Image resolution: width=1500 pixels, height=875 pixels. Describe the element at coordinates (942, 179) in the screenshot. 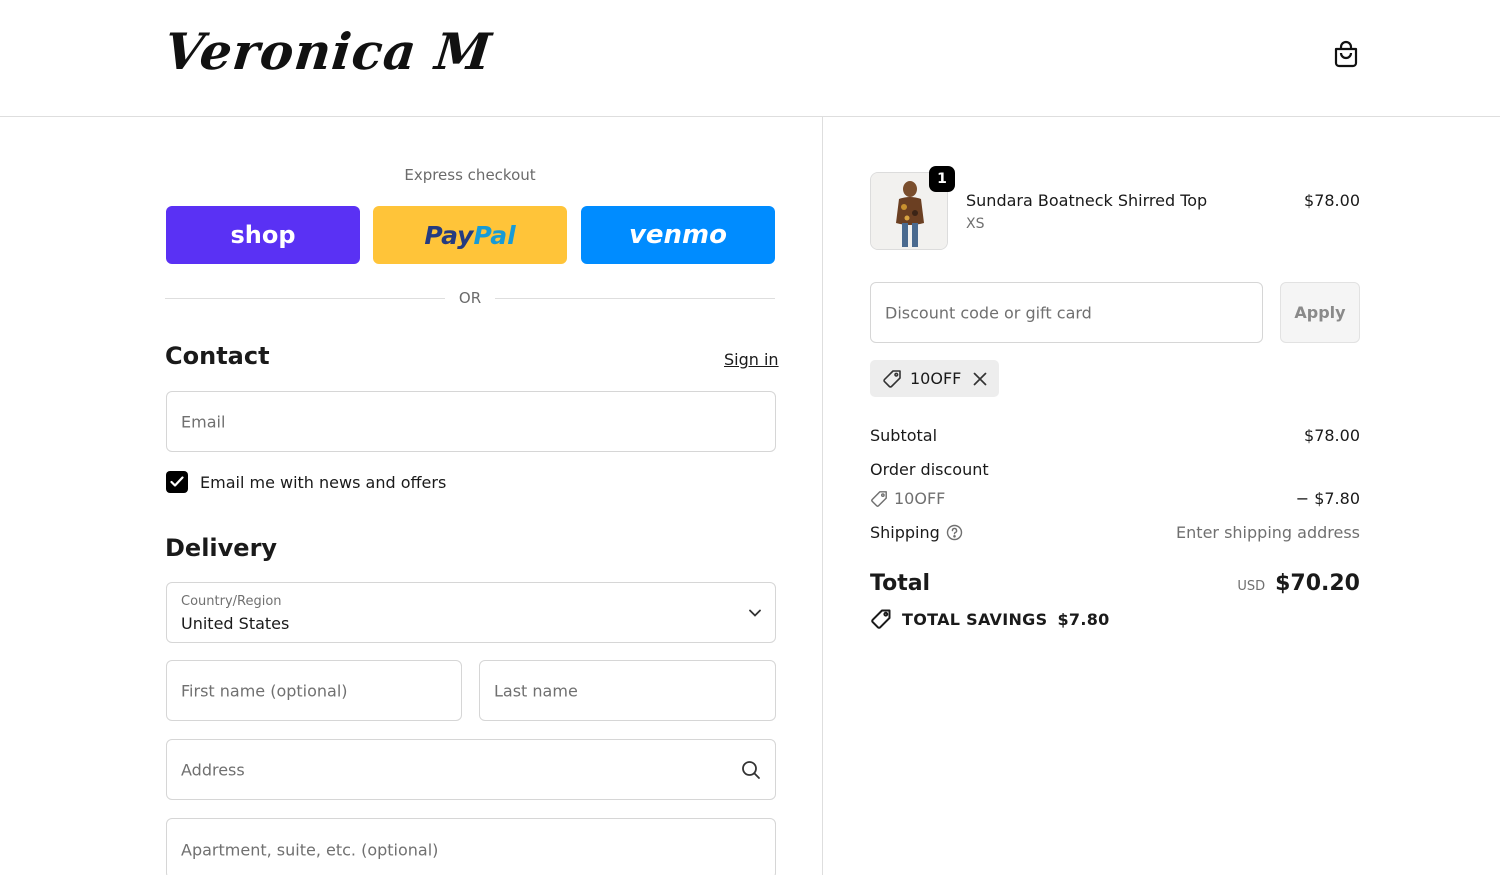

I see `quantity-badge: 1` at that location.